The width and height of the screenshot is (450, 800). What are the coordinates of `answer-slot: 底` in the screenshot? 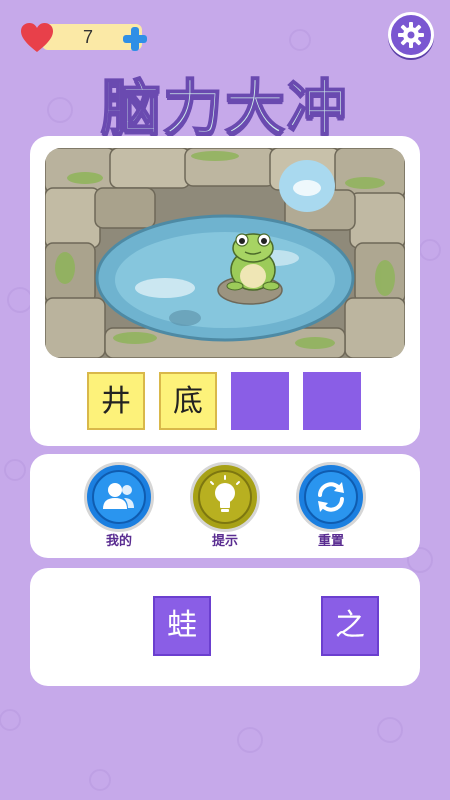 It's located at (188, 401).